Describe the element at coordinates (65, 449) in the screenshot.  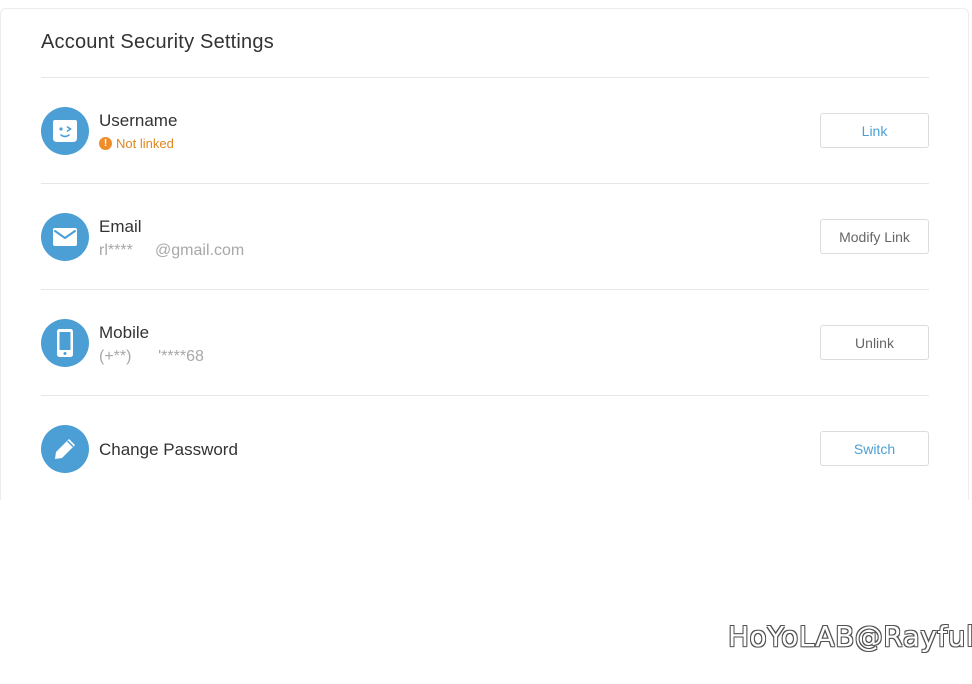
I see `pencil-icon` at that location.